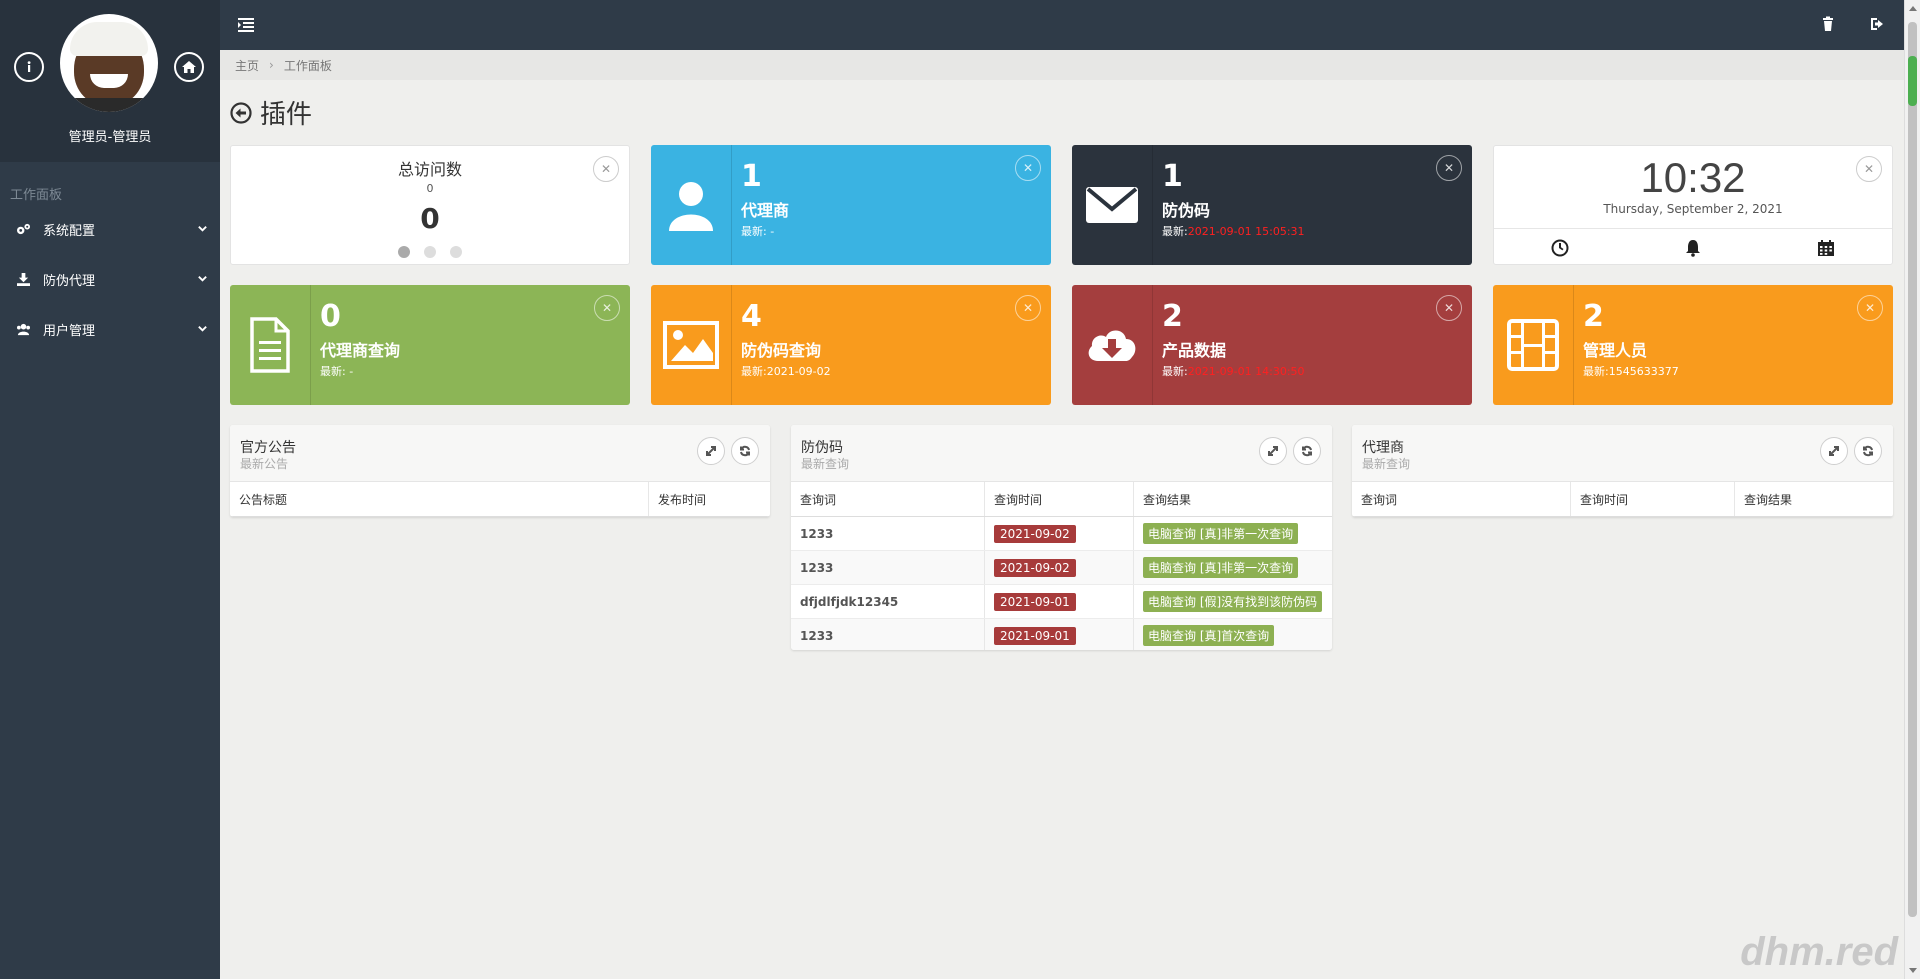 The image size is (1920, 979). What do you see at coordinates (1062, 25) in the screenshot?
I see `topbar` at bounding box center [1062, 25].